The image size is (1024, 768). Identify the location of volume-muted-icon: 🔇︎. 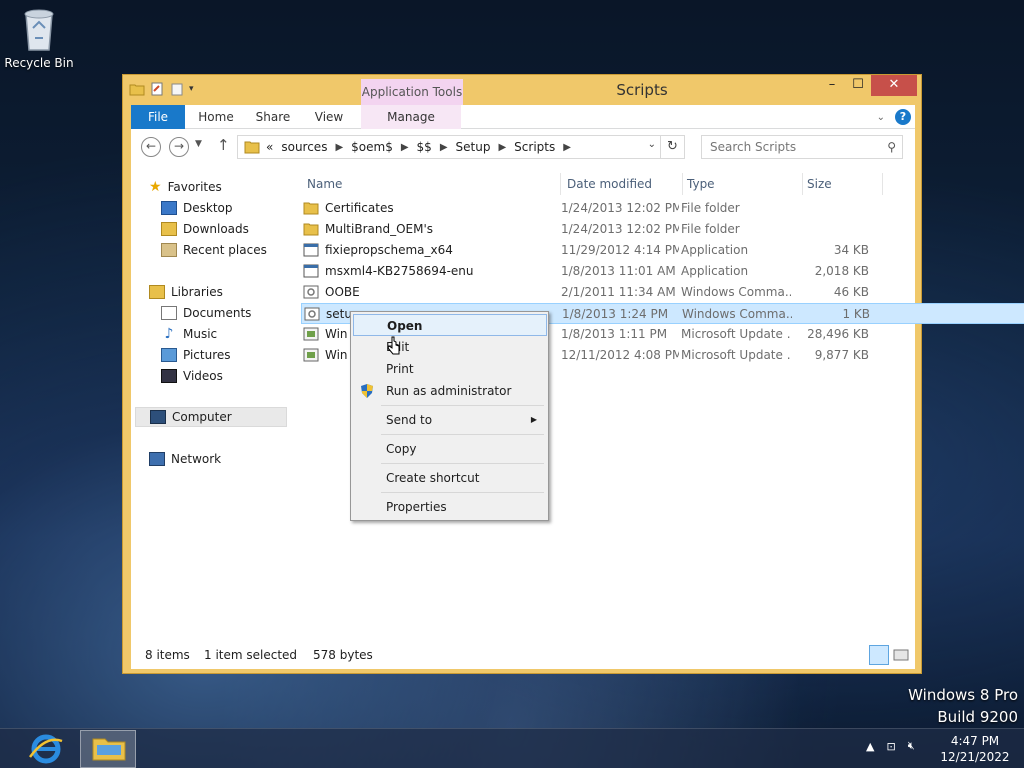
(911, 746).